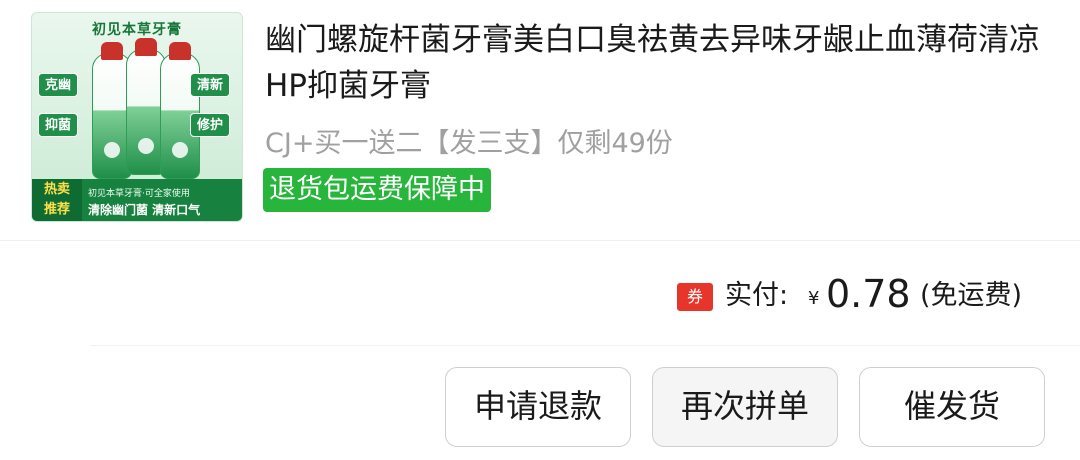 This screenshot has height=460, width=1080. Describe the element at coordinates (56, 209) in the screenshot. I see `hot-sale-line2: 推荐` at that location.